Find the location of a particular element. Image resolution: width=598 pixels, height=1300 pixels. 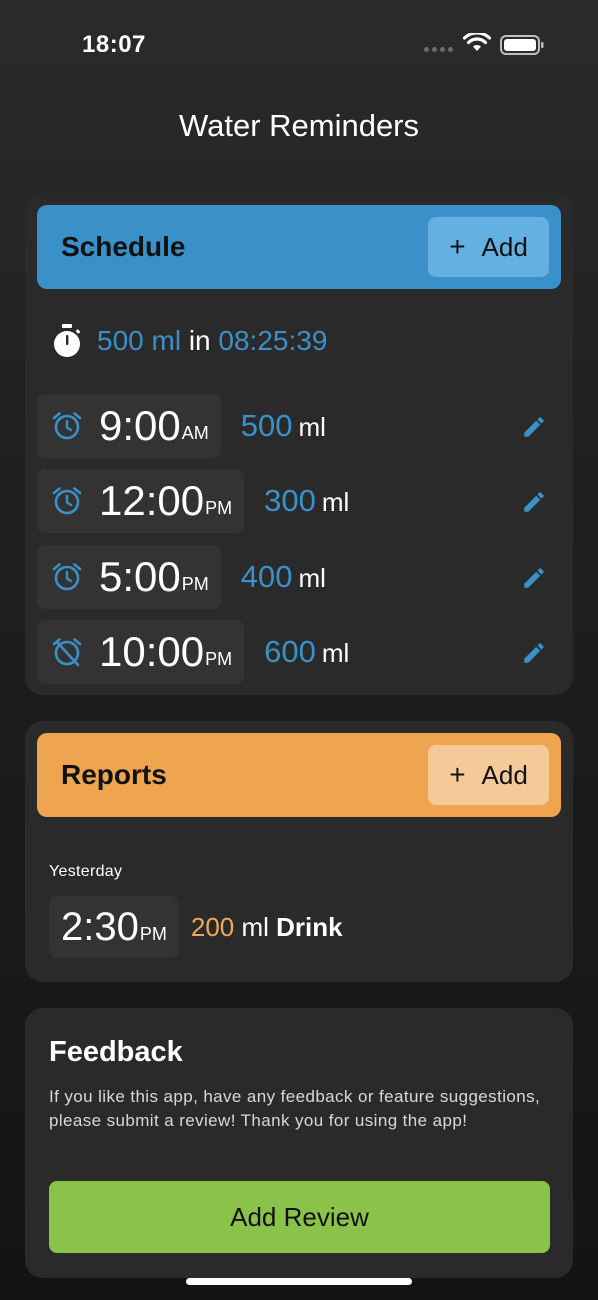

report-time-chip: 2:30 PM is located at coordinates (114, 927).